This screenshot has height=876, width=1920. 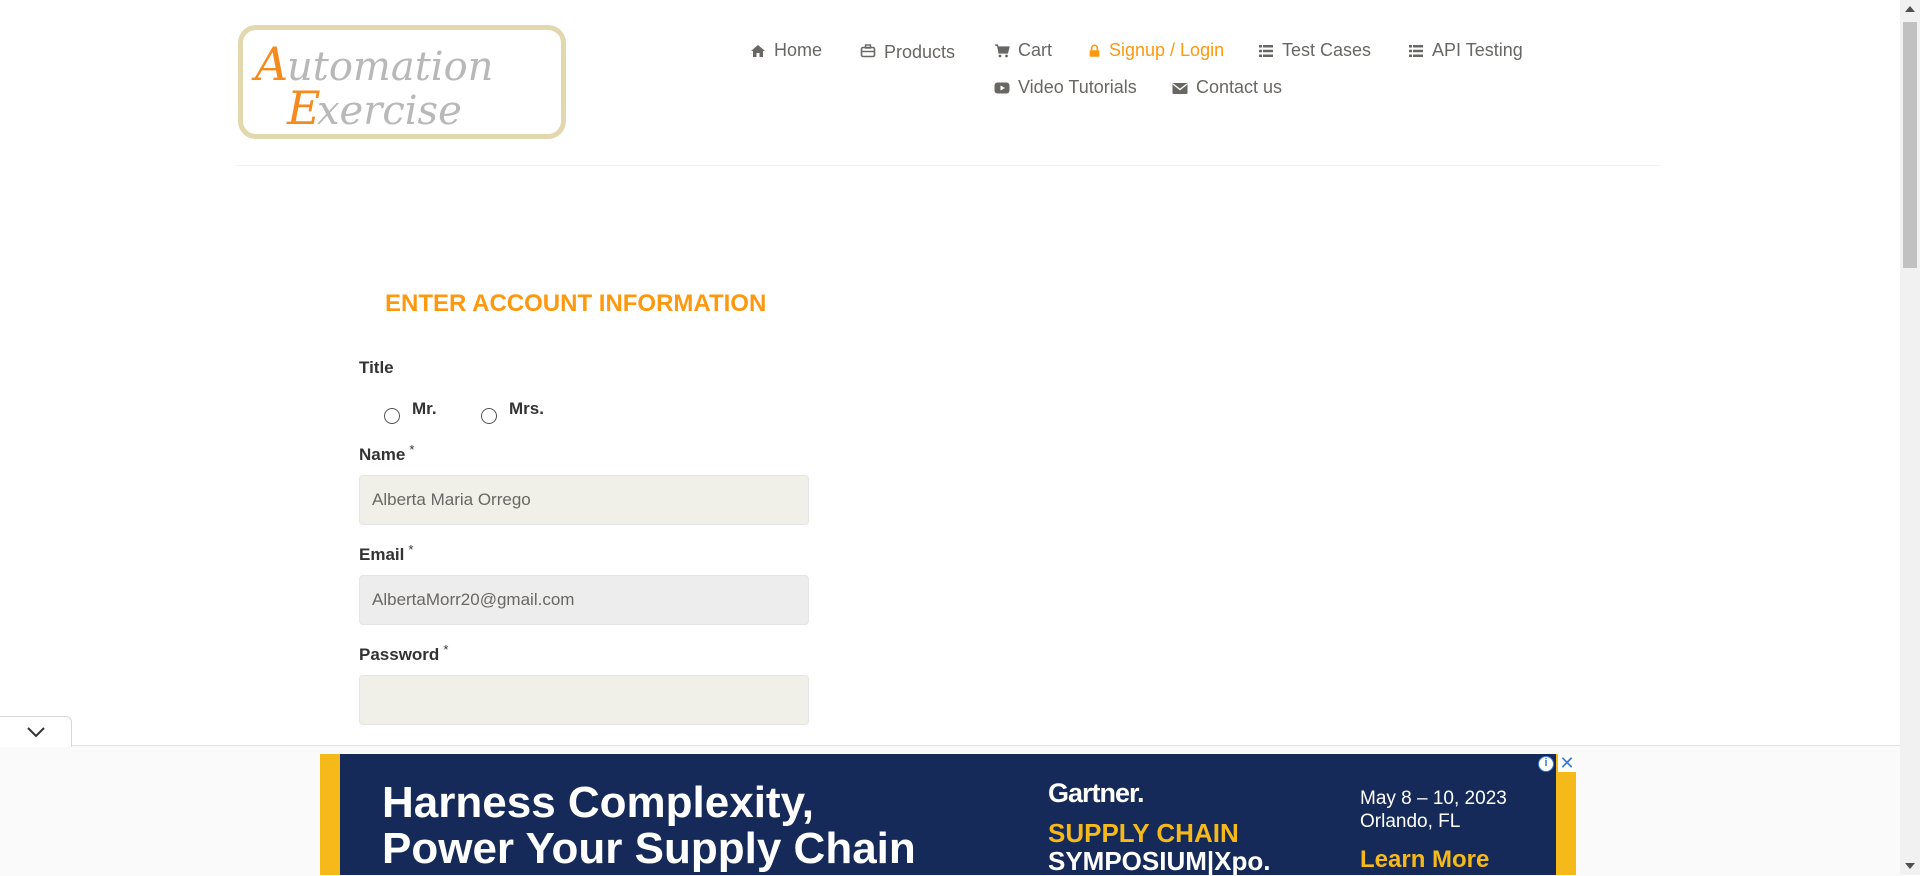 I want to click on nav-test-cases: Test Cases, so click(x=1314, y=50).